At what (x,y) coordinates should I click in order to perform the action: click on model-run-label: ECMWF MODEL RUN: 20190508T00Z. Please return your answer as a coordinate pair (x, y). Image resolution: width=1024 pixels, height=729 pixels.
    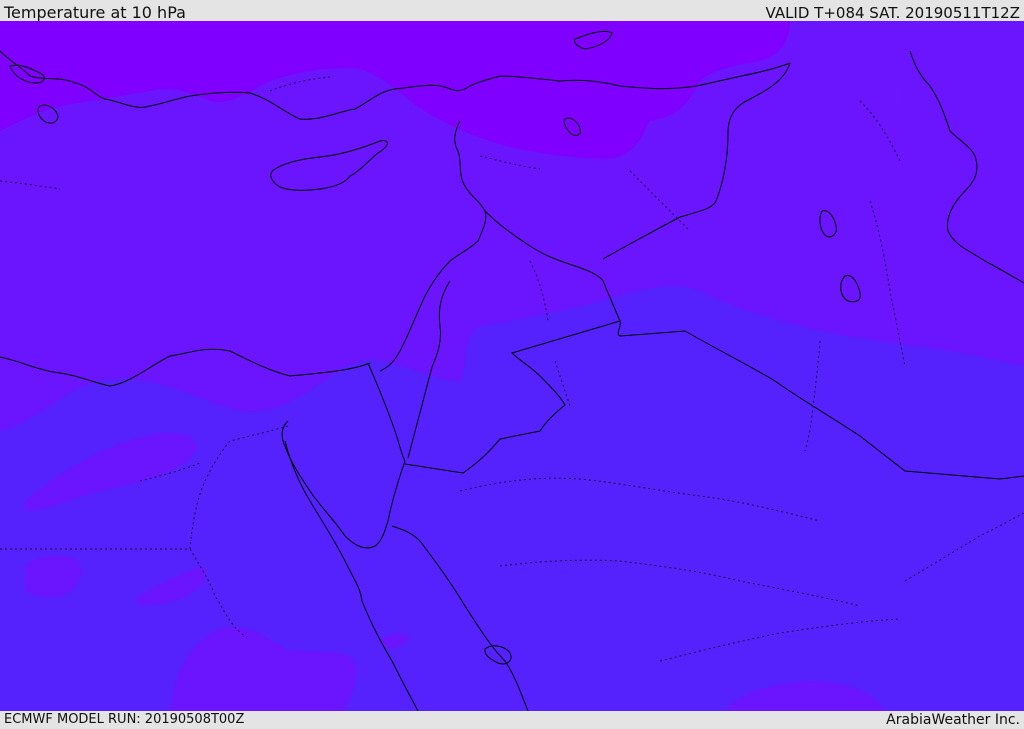
    Looking at the image, I should click on (124, 719).